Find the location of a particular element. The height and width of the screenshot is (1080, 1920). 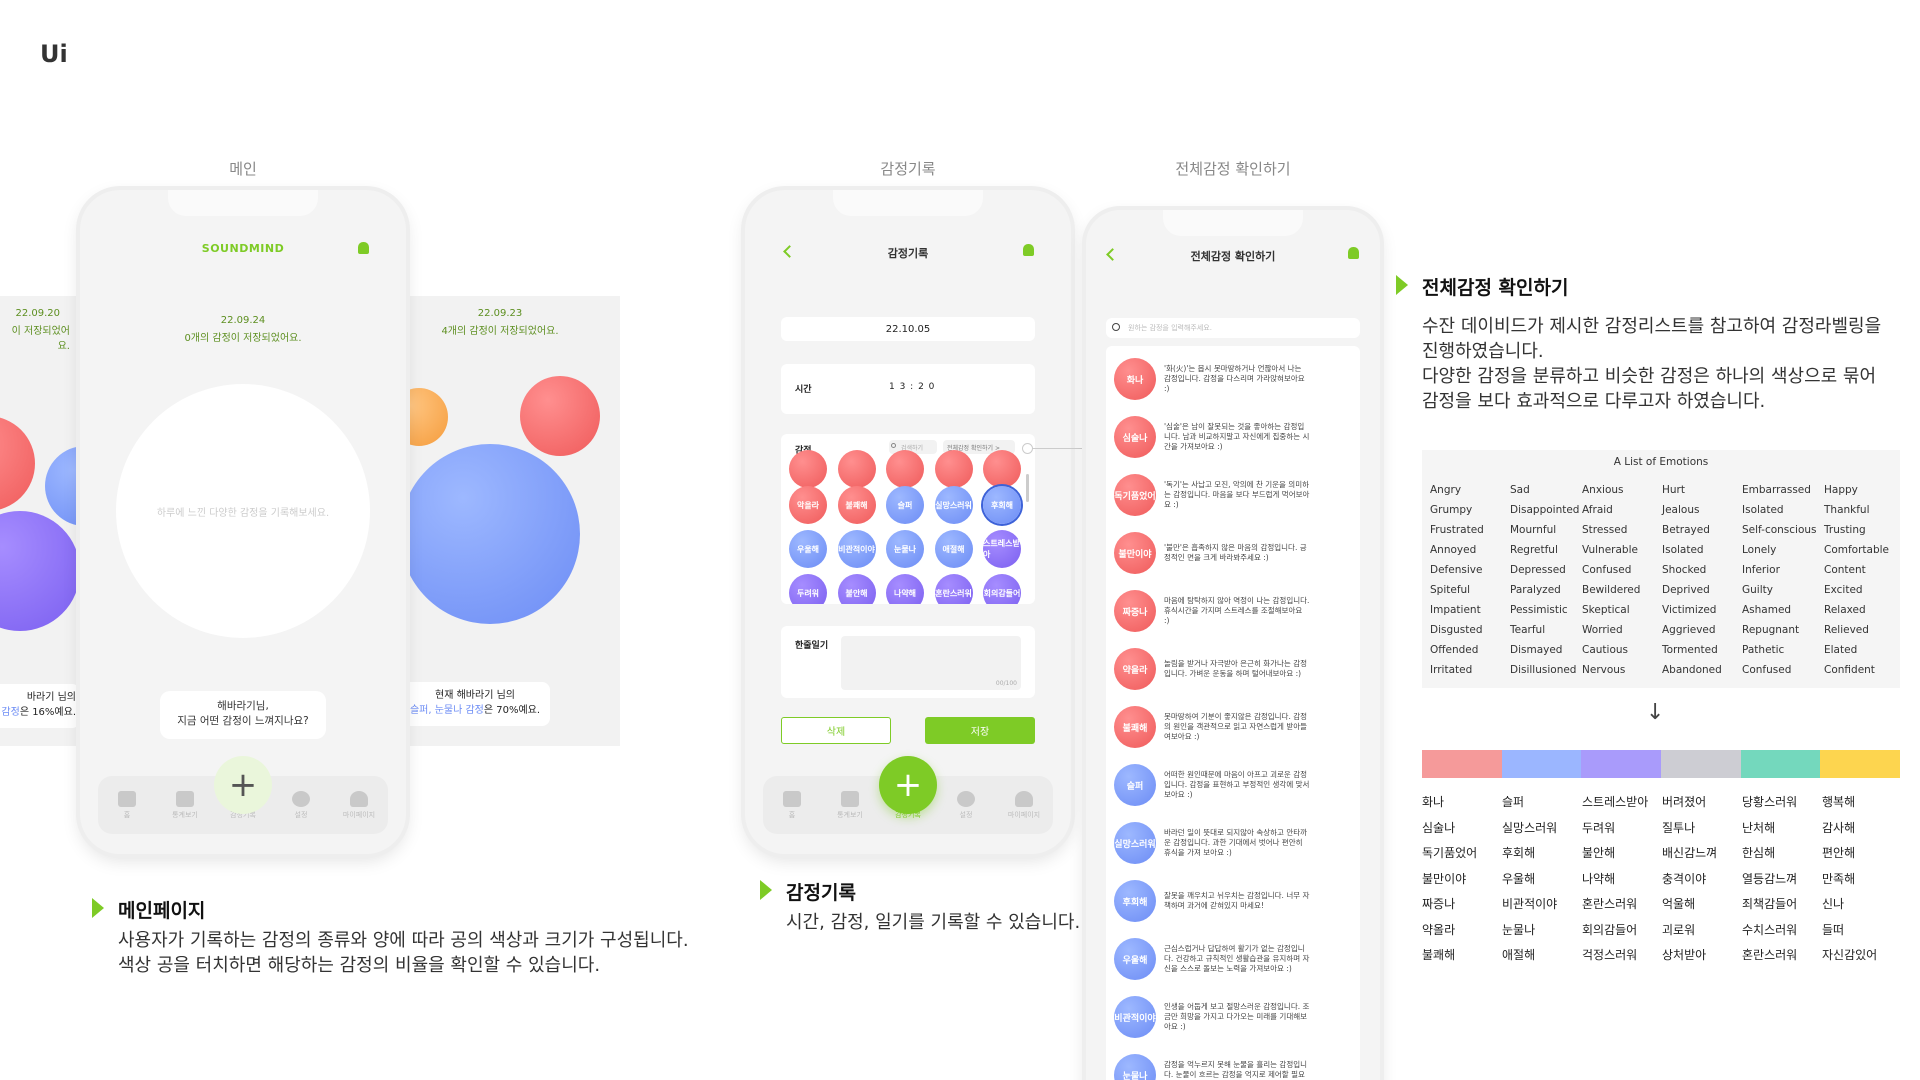

time-picker: 1 3 : 2 0 is located at coordinates (912, 387).